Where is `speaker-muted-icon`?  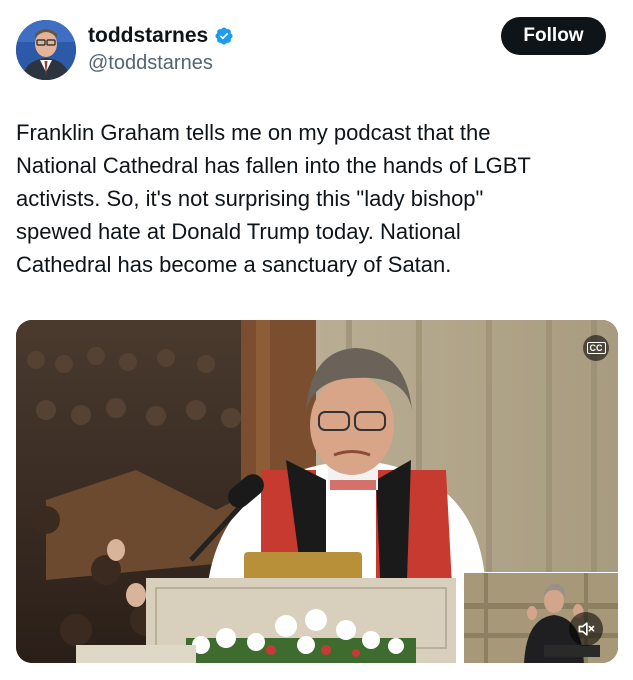 speaker-muted-icon is located at coordinates (586, 629).